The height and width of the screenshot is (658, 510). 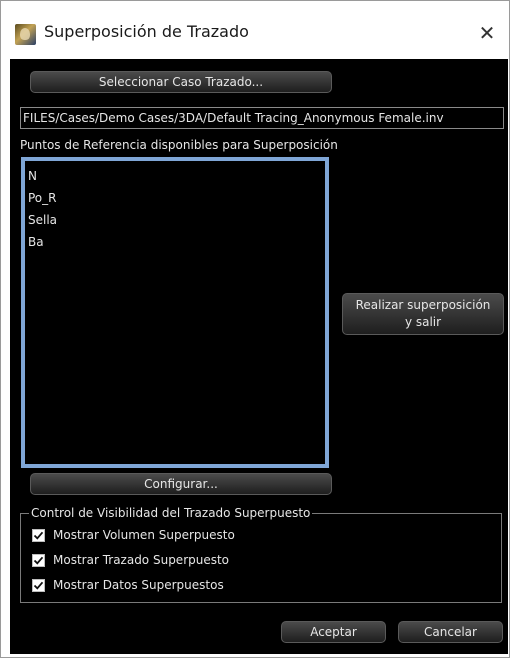 I want to click on perform-overlay-button: Realizar superposición y salir, so click(x=423, y=314).